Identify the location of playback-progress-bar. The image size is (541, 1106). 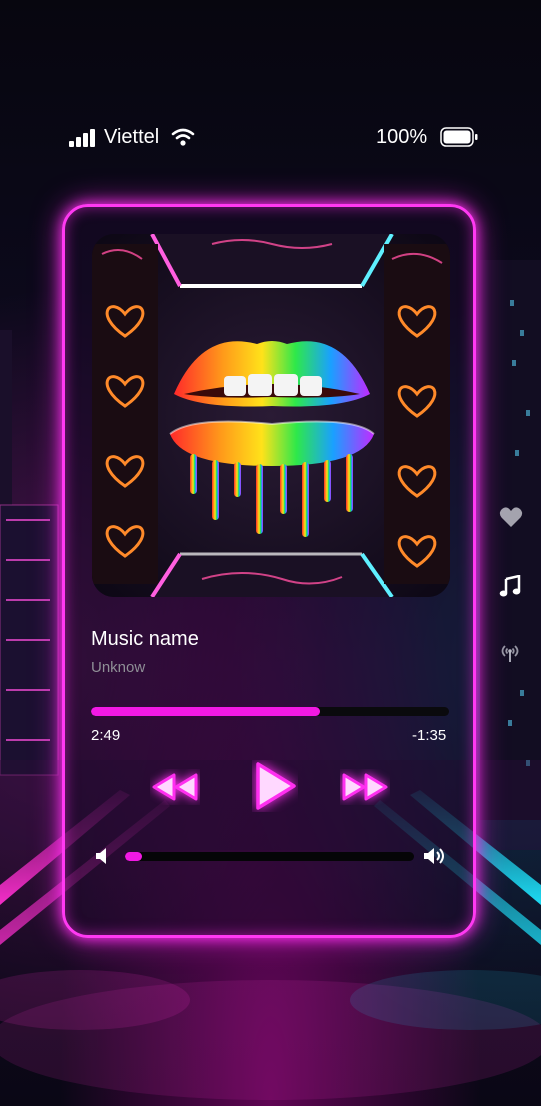
(270, 711).